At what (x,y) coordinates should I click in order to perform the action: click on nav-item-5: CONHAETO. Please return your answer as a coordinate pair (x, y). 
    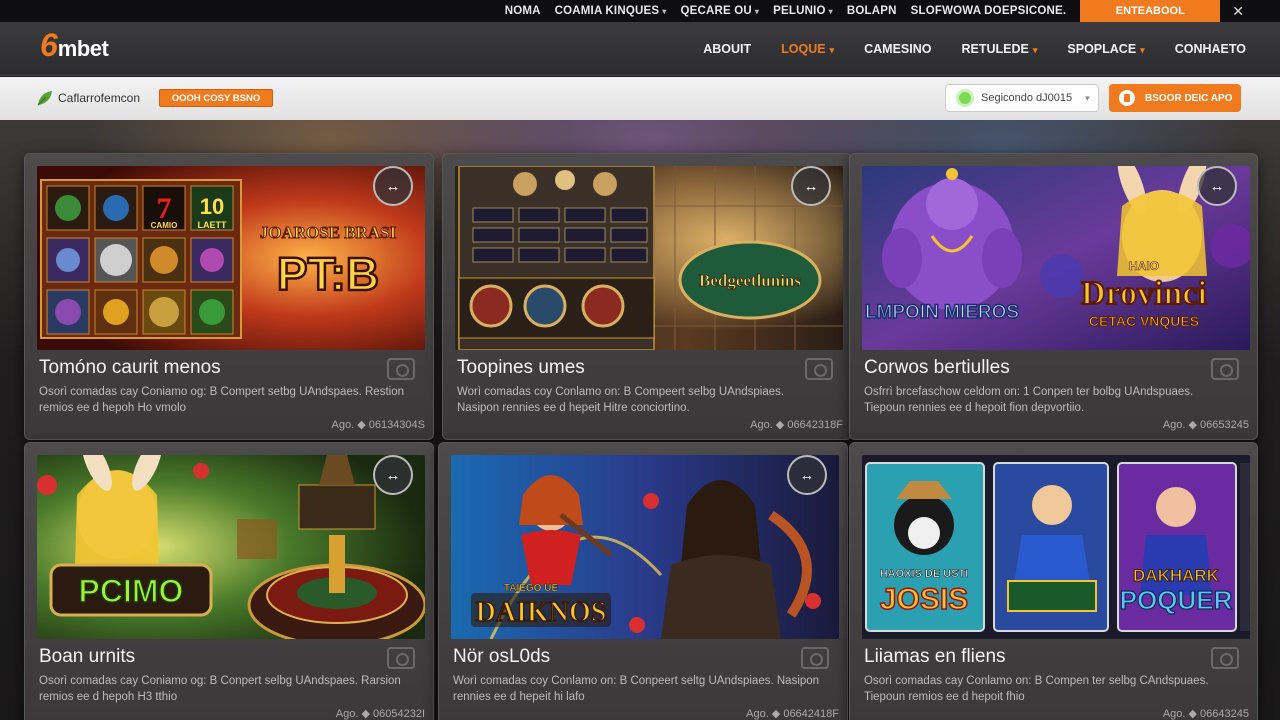
    Looking at the image, I should click on (1210, 49).